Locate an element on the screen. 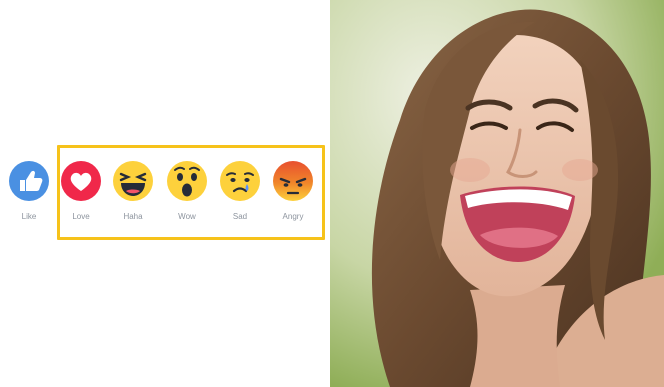  laughing-face-icon is located at coordinates (133, 181).